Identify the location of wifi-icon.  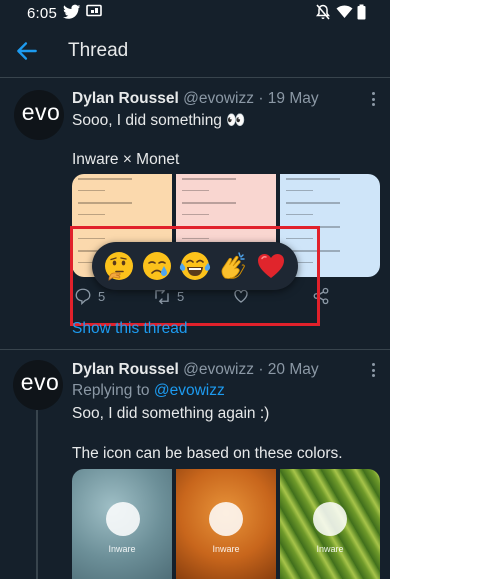
(344, 12).